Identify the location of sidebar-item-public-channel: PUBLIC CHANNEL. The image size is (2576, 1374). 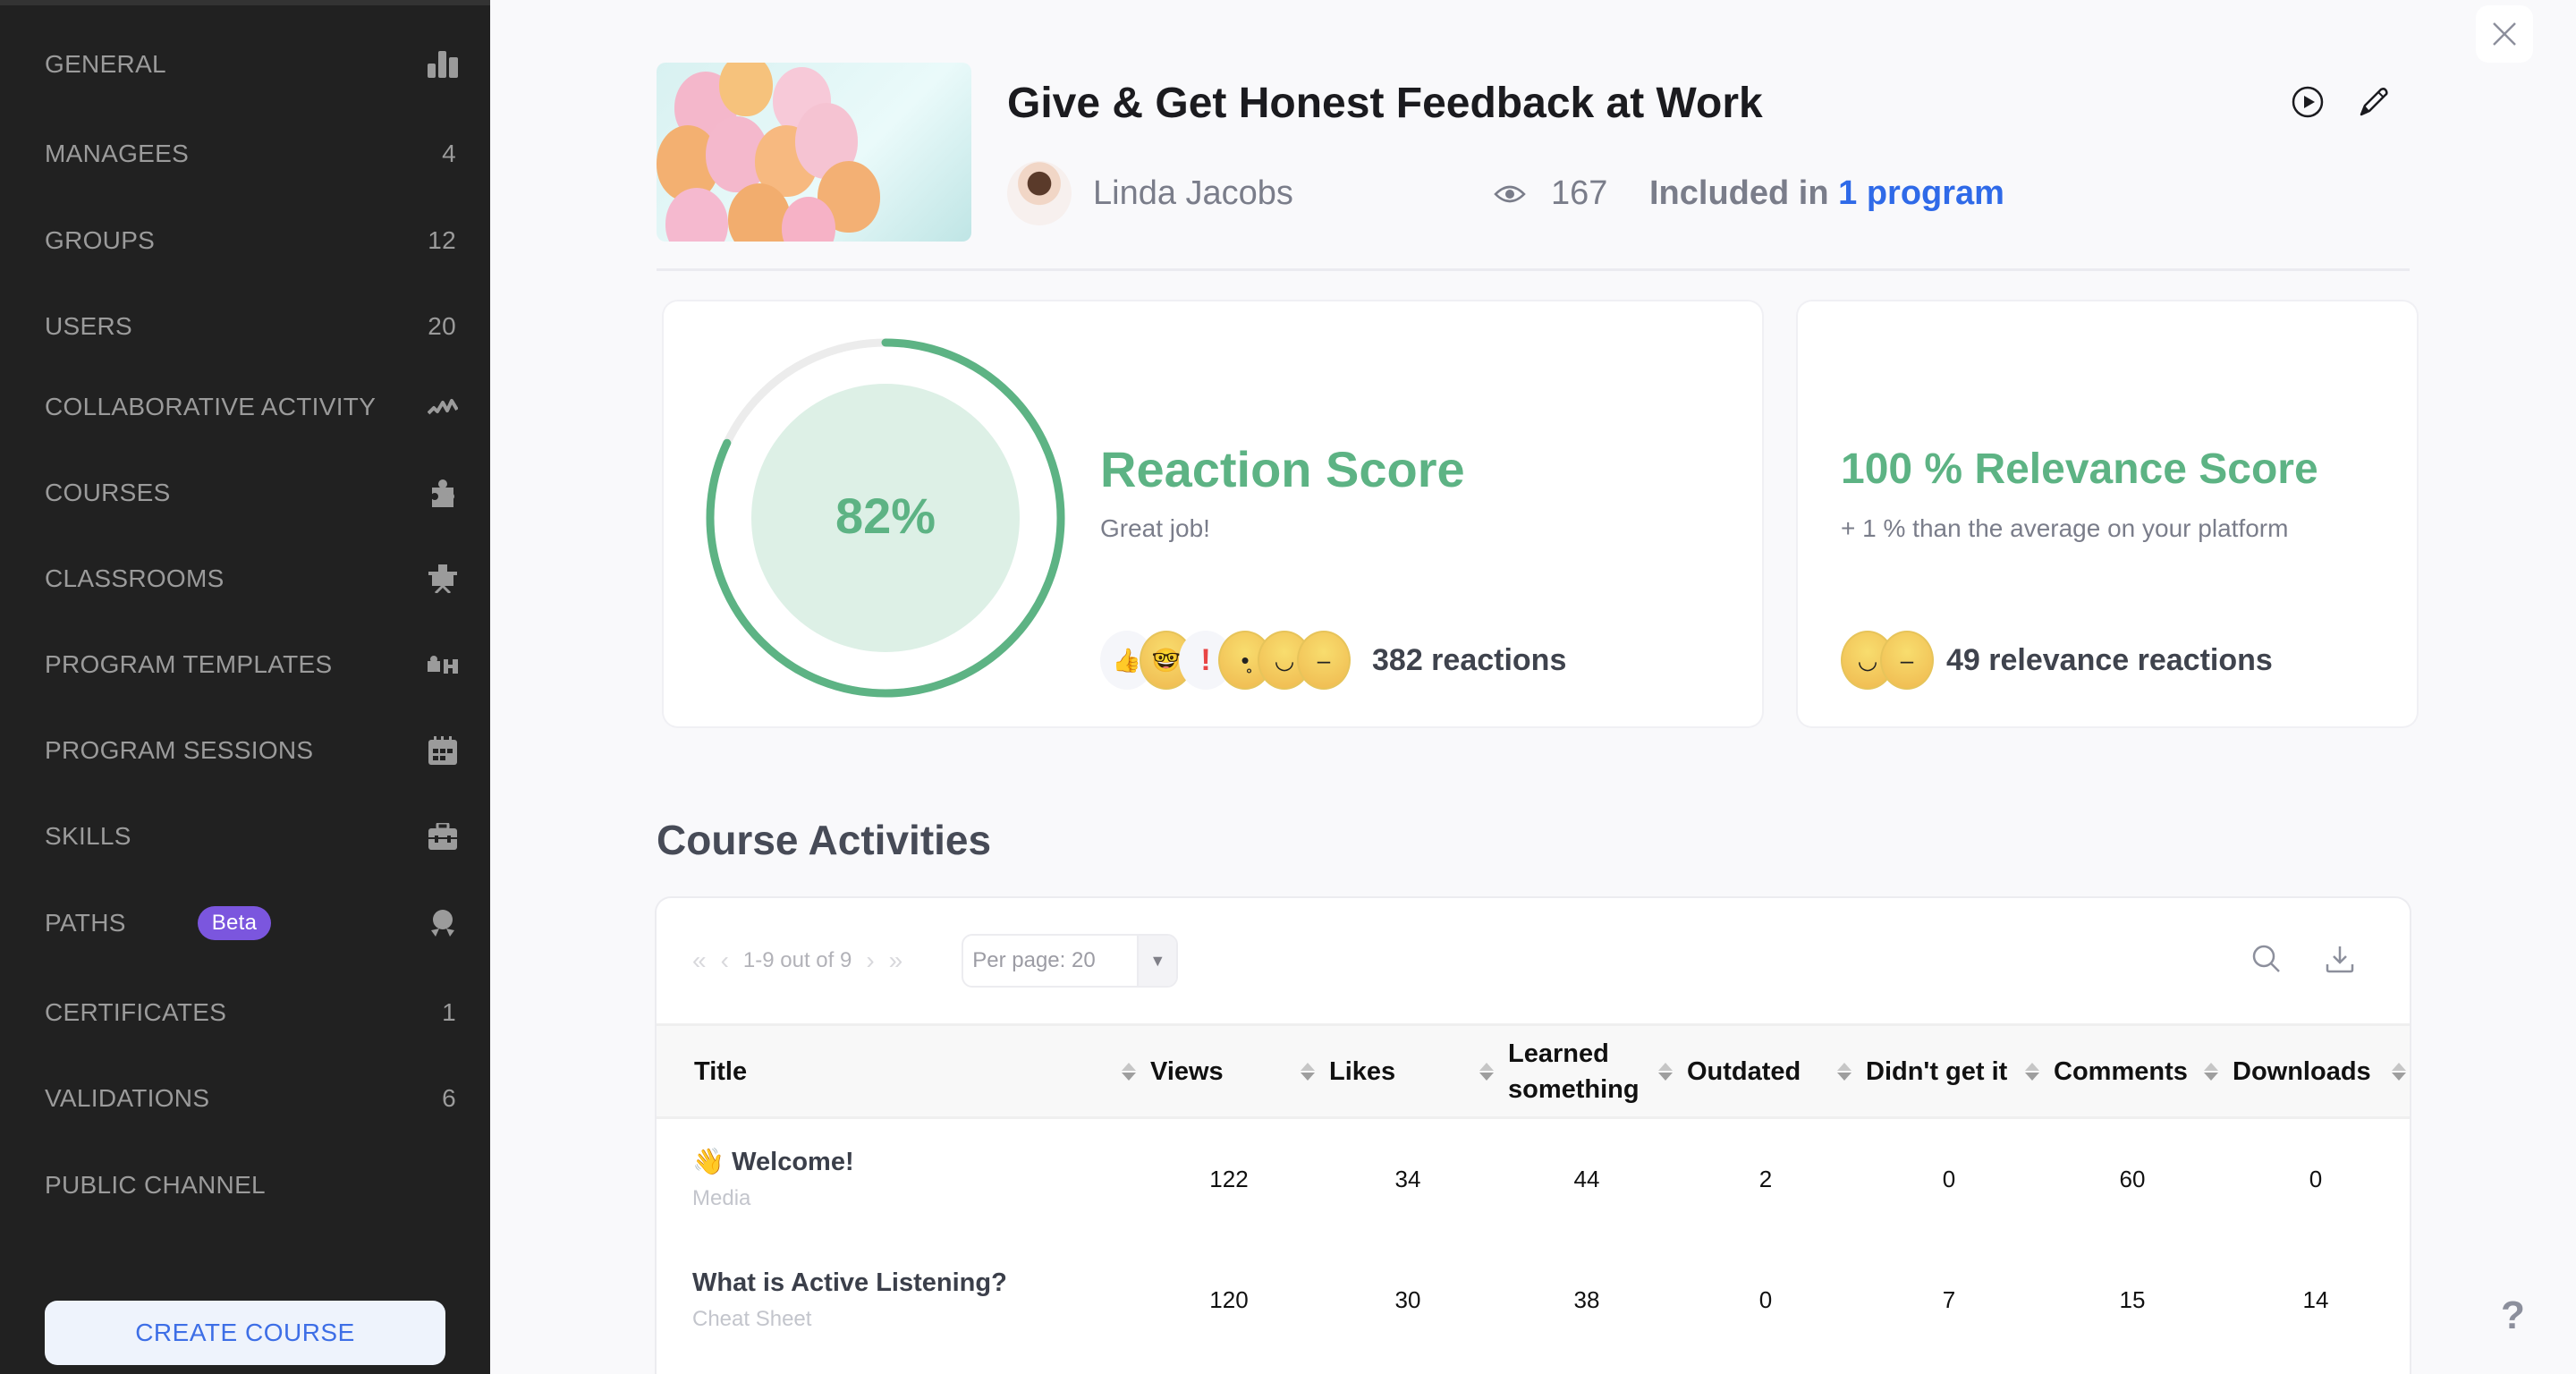
(251, 1185).